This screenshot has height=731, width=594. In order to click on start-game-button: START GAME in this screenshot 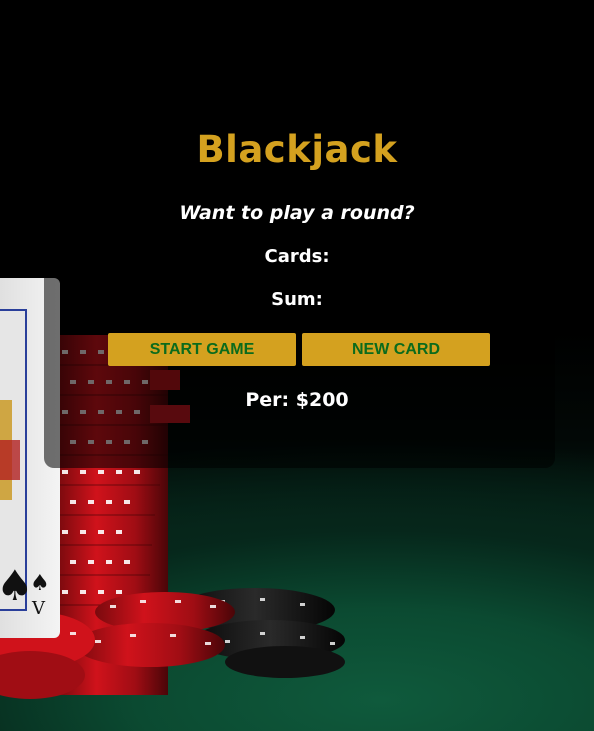, I will do `click(202, 349)`.